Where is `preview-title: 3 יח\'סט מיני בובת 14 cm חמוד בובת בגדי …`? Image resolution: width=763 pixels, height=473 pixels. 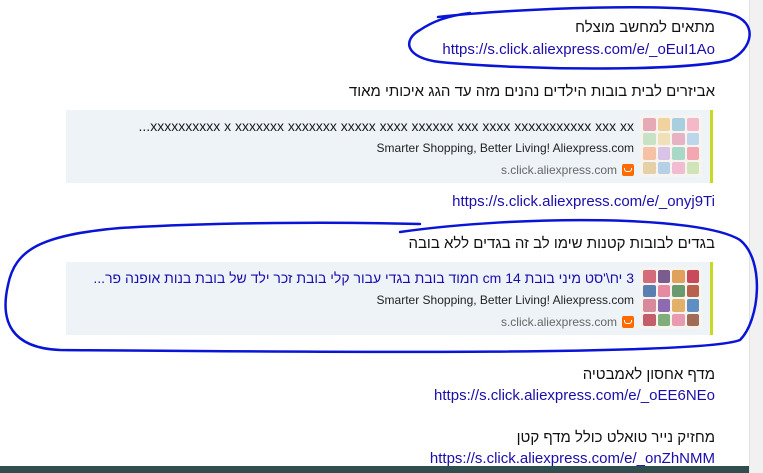
preview-title: 3 יח\'סט מיני בובת 14 cm חמוד בובת בגדי … is located at coordinates (354, 278).